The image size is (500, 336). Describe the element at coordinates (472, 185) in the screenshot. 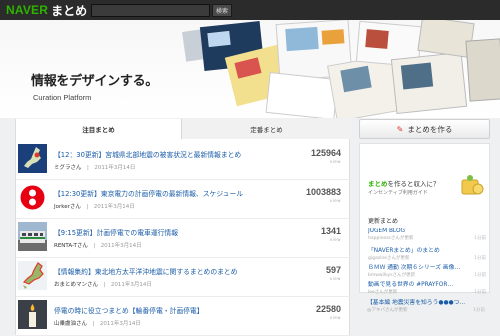

I see `coin-jar-icon` at that location.